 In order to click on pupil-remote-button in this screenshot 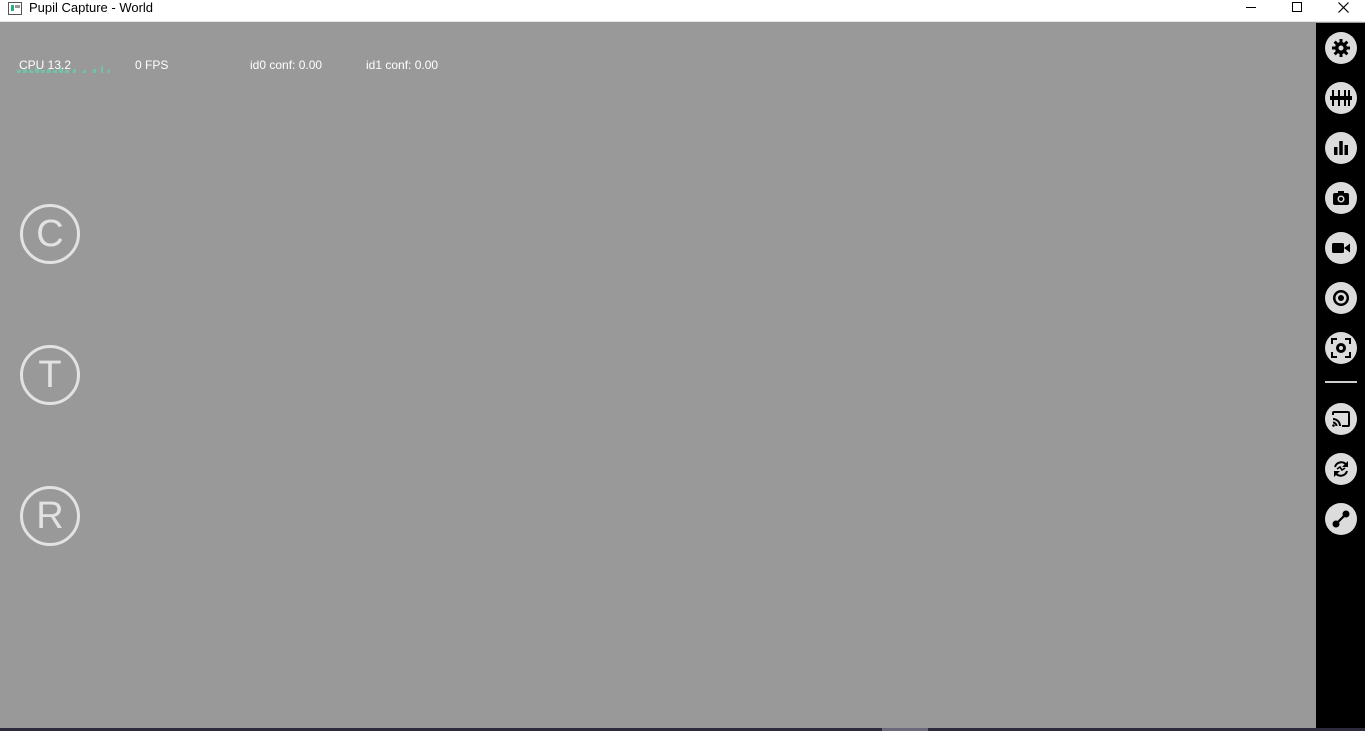, I will do `click(1341, 519)`.